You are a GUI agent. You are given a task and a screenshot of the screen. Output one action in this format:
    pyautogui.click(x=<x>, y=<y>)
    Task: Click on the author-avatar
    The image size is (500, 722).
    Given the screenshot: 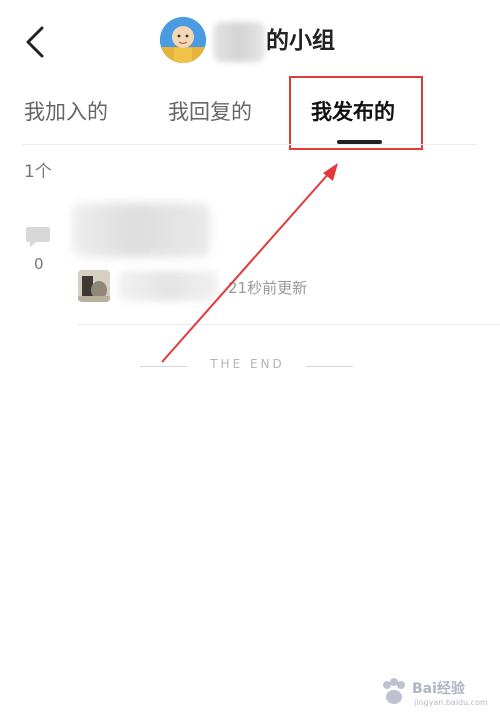 What is the action you would take?
    pyautogui.click(x=94, y=286)
    